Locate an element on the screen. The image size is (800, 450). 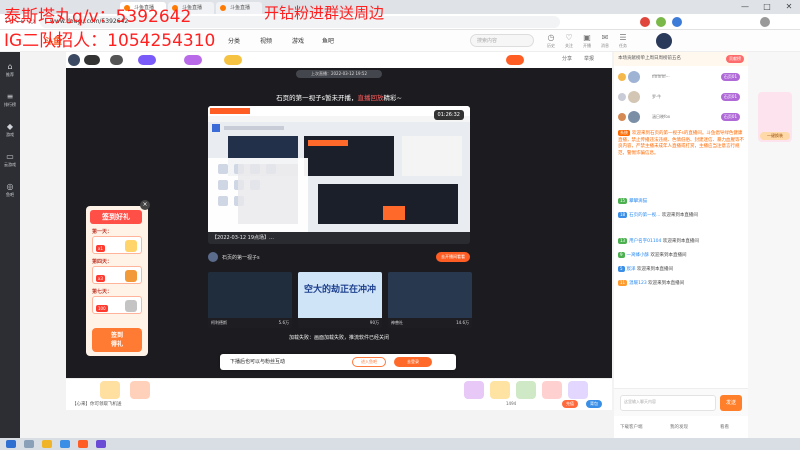
recommended-video: 柯利德斯 5.6万 is located at coordinates (250, 300).